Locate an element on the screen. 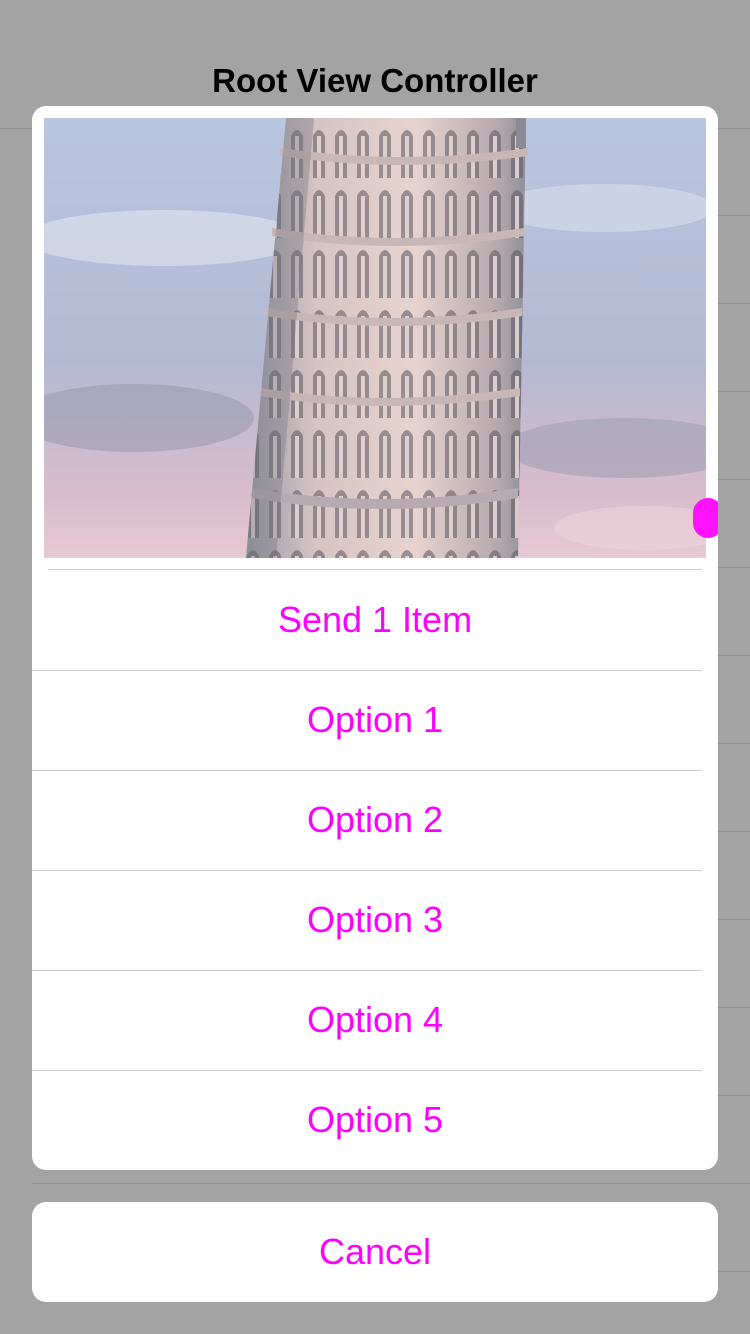  selection-indicator is located at coordinates (705, 518).